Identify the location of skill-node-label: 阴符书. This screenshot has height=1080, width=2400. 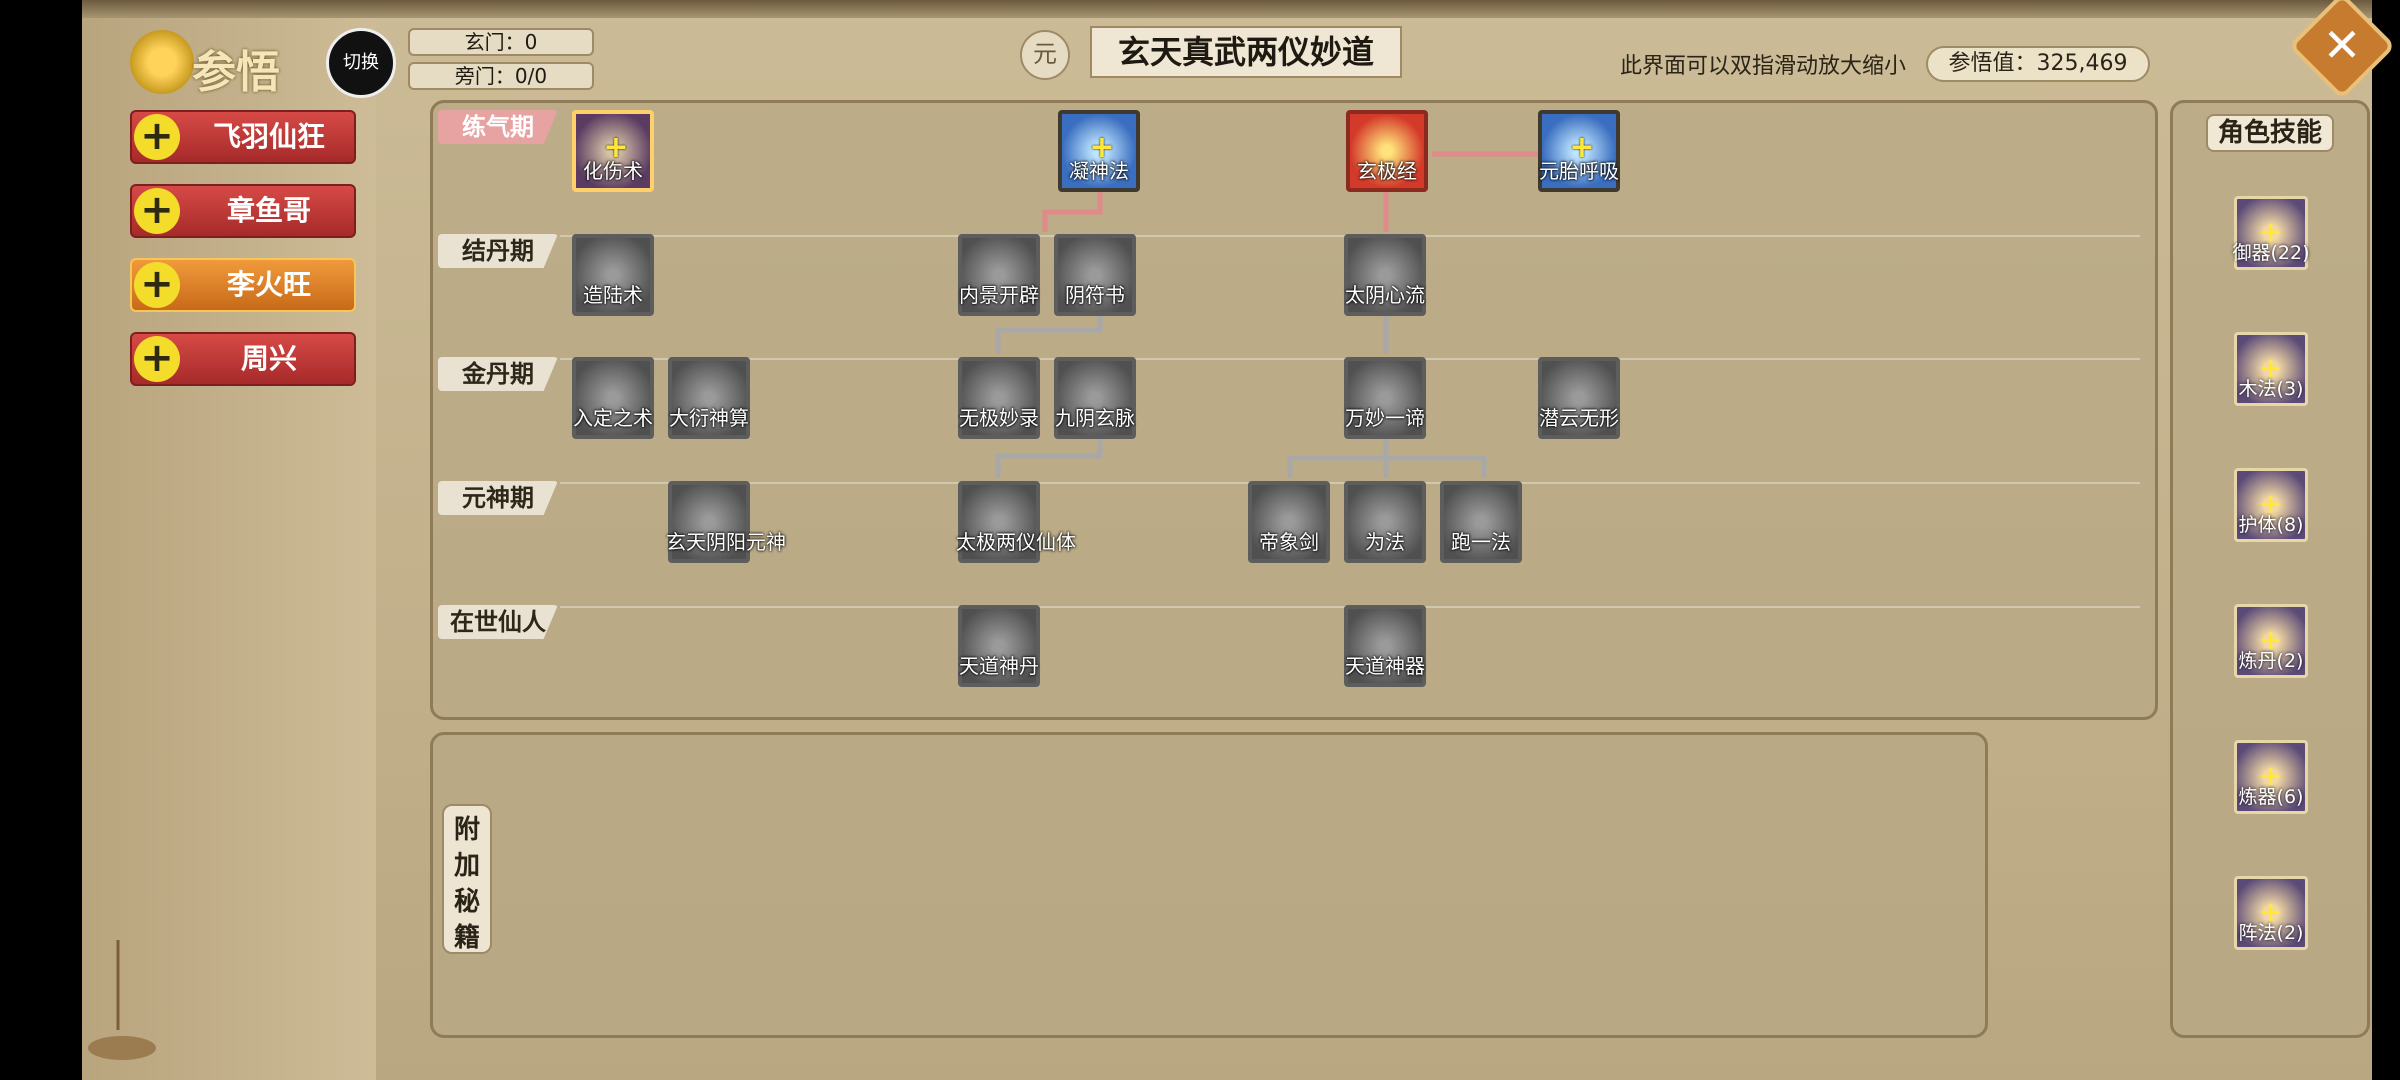
(1095, 295).